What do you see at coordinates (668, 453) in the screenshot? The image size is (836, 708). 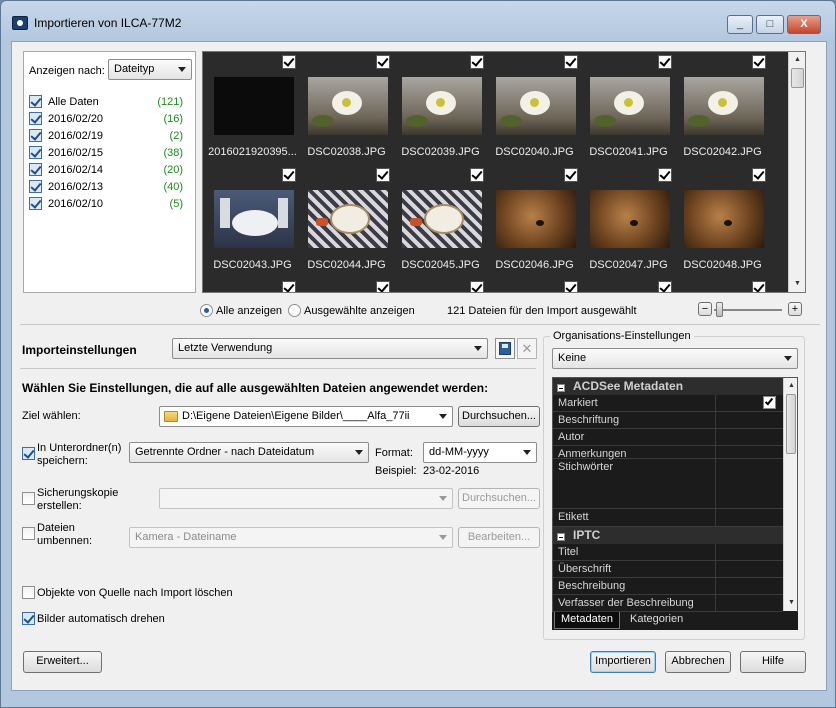 I see `metadata-row: Anmerkungen` at bounding box center [668, 453].